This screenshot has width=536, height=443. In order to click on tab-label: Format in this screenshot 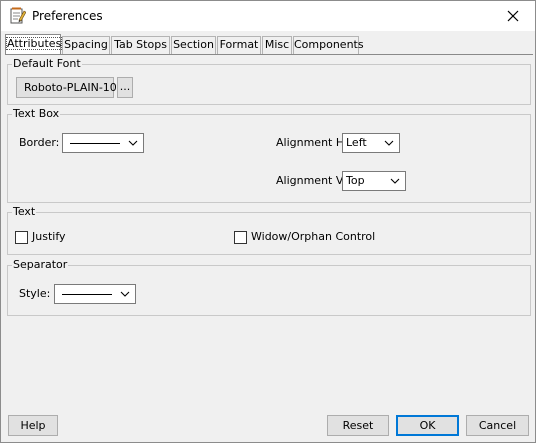, I will do `click(239, 44)`.